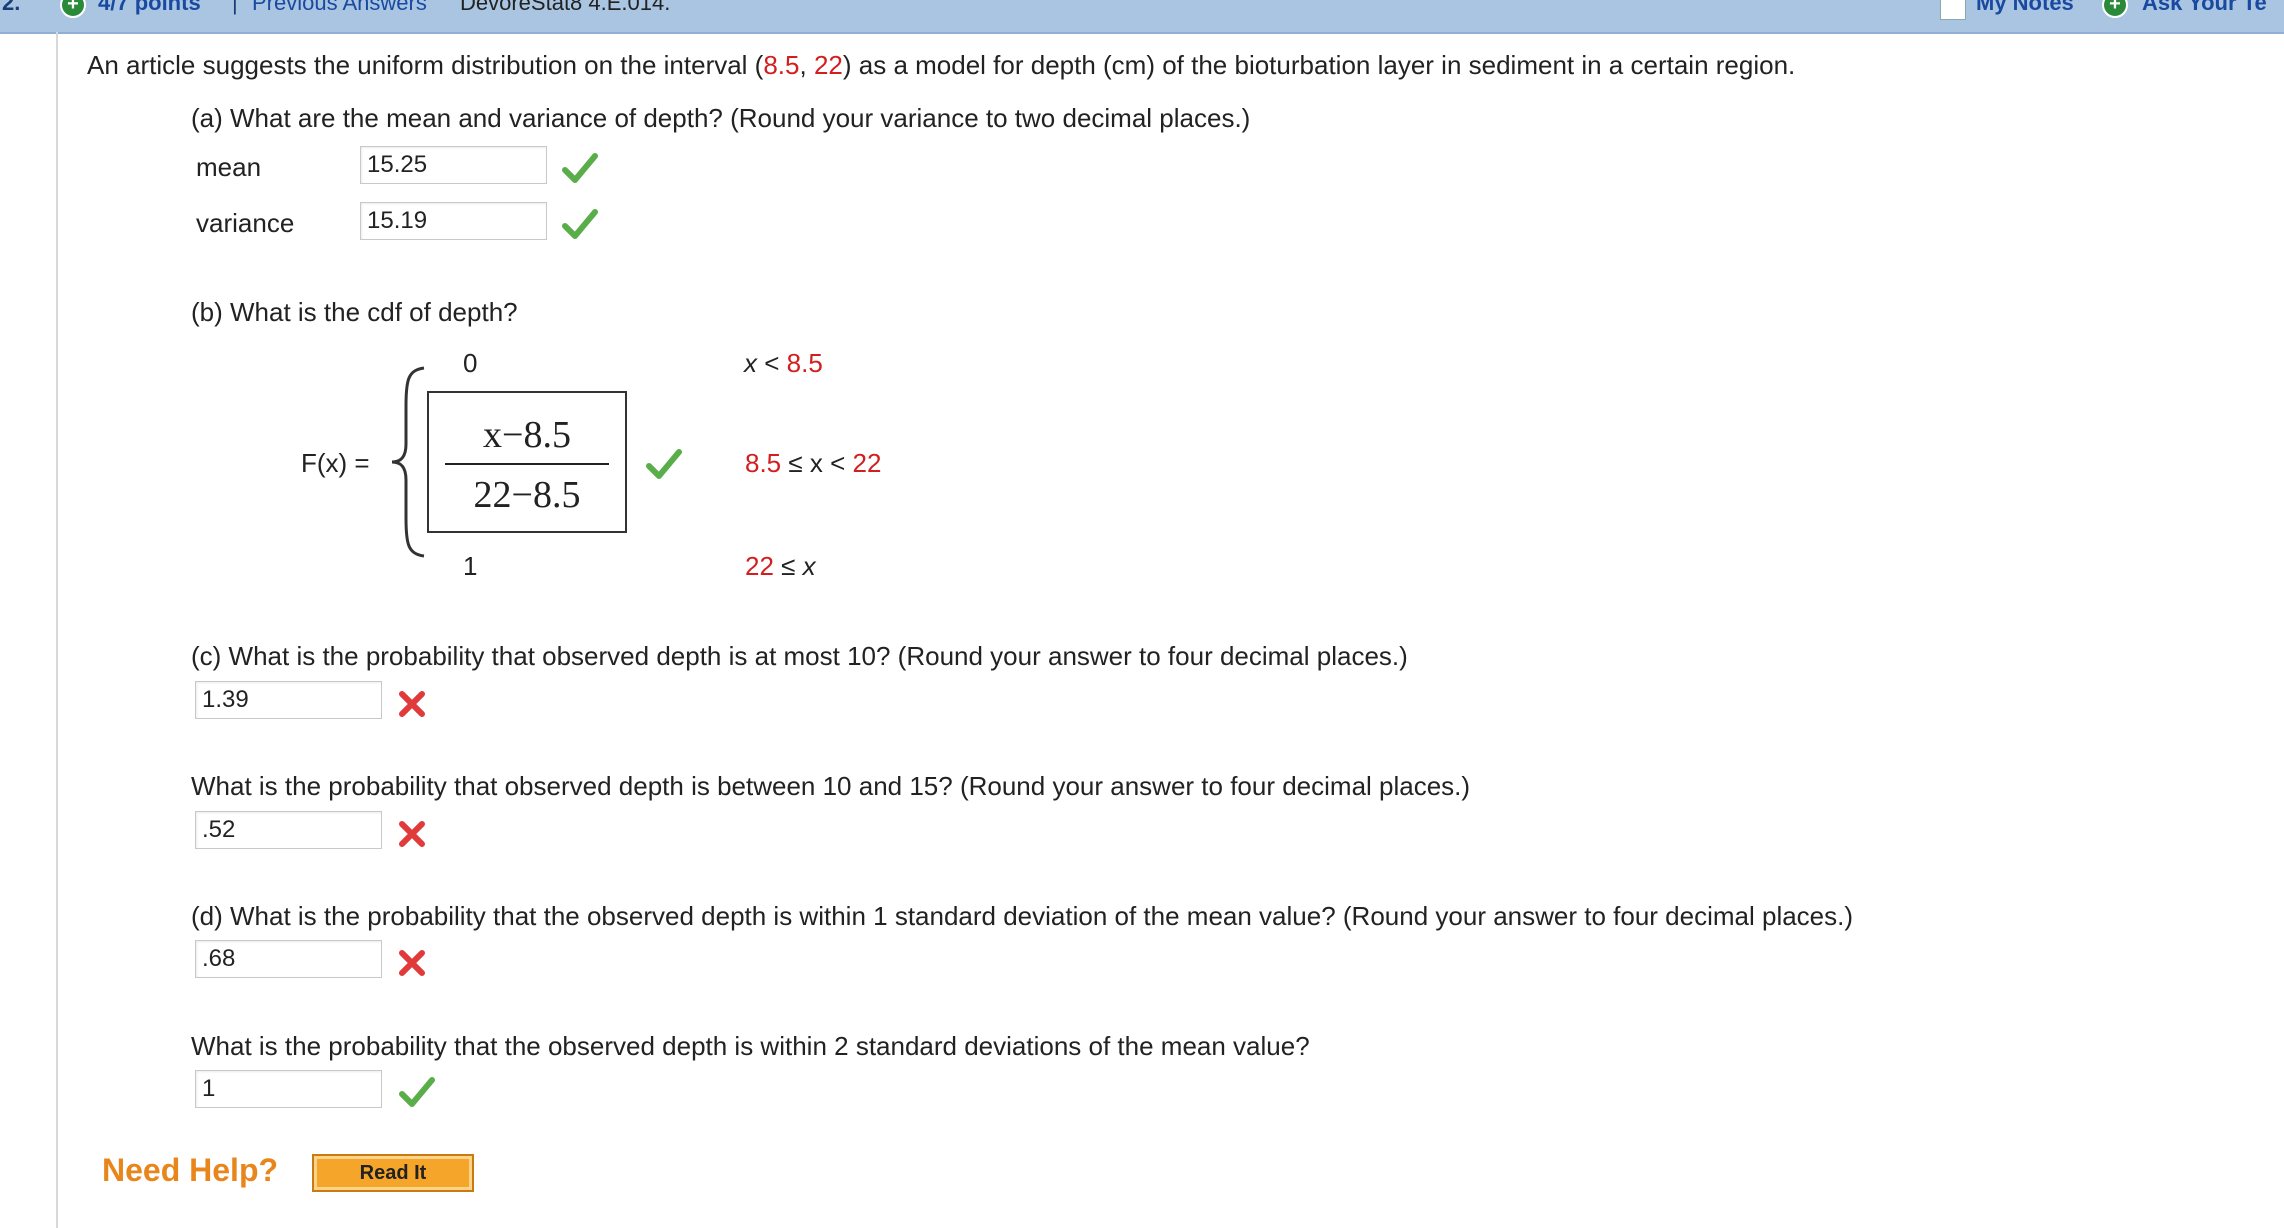  What do you see at coordinates (149, 8) in the screenshot?
I see `points-link: 4/7 points` at bounding box center [149, 8].